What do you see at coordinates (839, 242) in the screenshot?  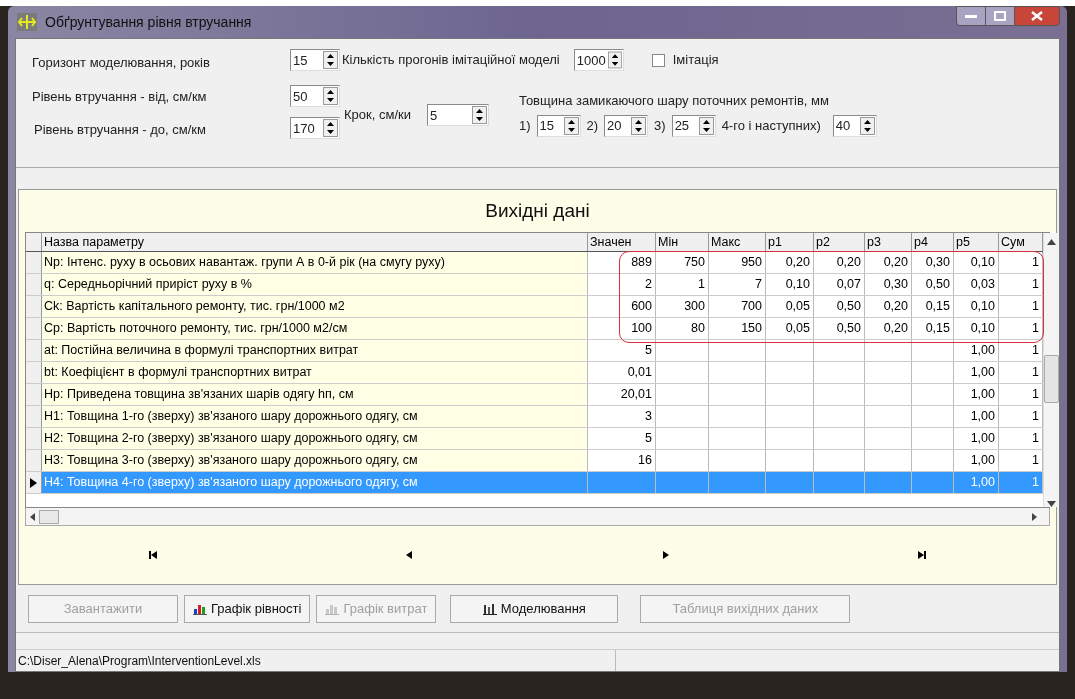 I see `column-header: p2` at bounding box center [839, 242].